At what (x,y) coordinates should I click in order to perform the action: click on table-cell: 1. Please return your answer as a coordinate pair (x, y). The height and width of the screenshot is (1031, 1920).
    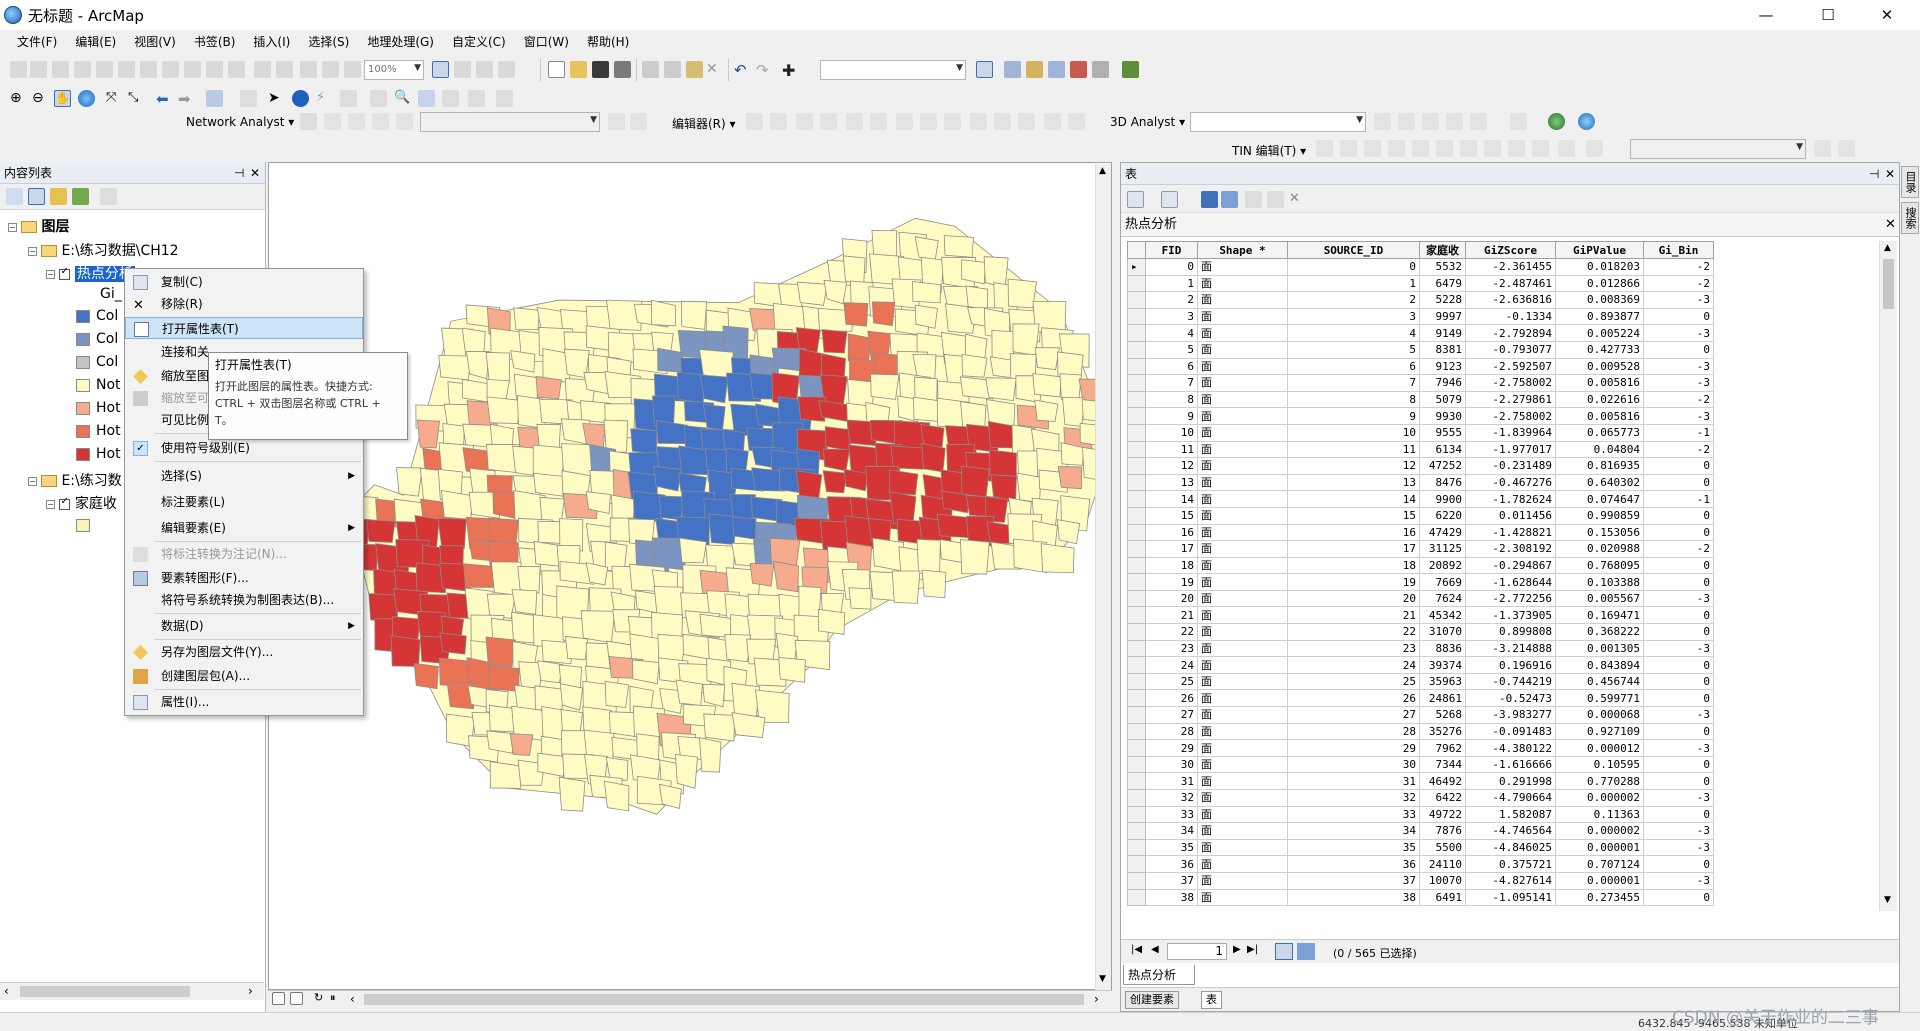
    Looking at the image, I should click on (1353, 283).